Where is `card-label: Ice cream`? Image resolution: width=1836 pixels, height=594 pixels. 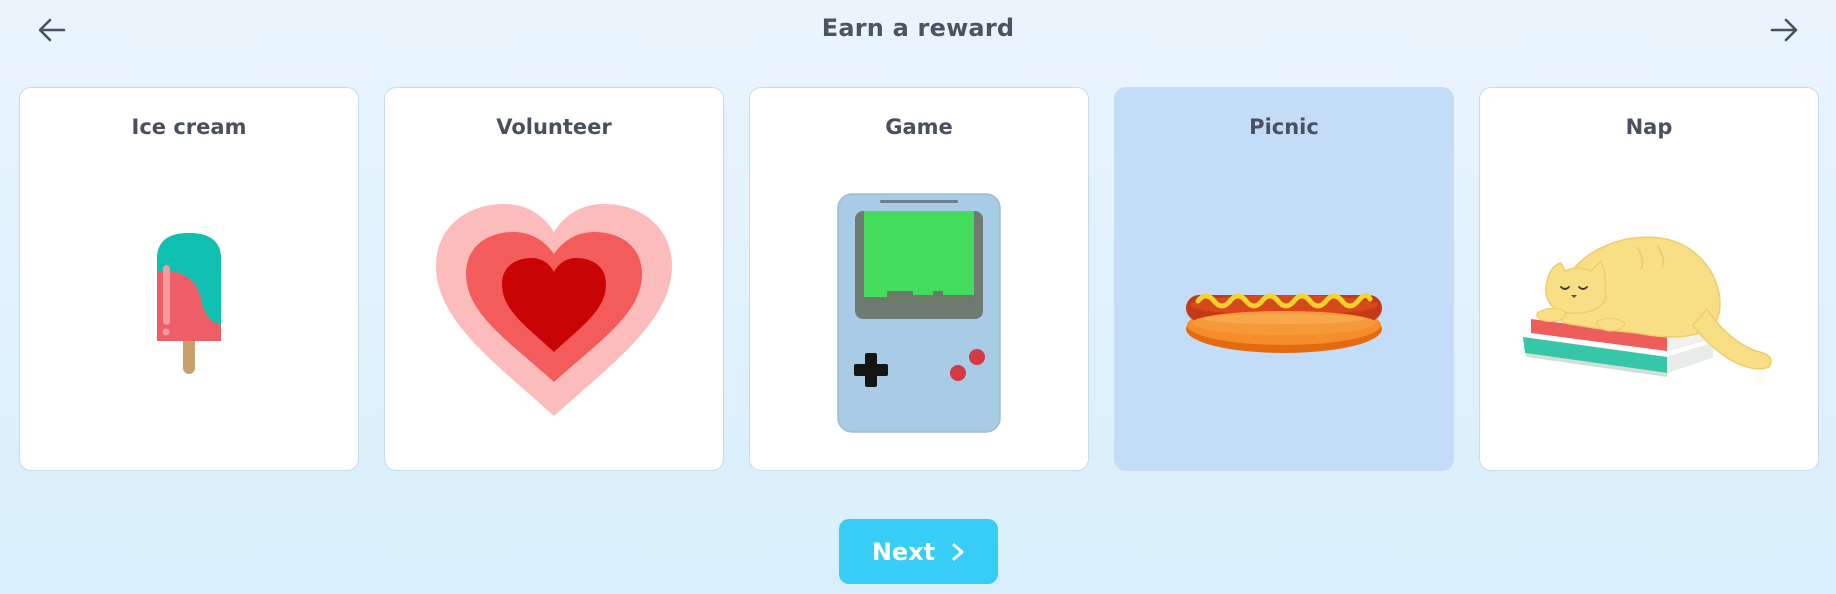 card-label: Ice cream is located at coordinates (189, 127).